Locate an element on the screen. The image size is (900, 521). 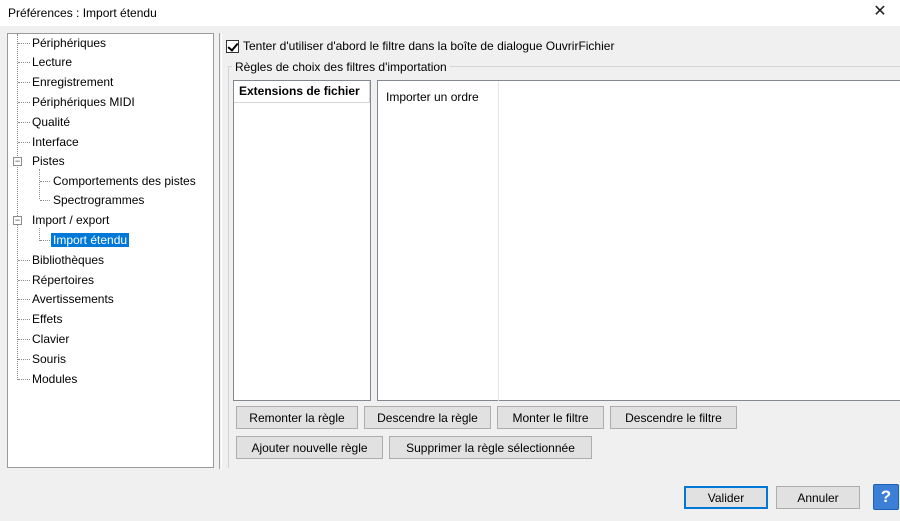
tree-item-interface: Interface is located at coordinates (55, 142).